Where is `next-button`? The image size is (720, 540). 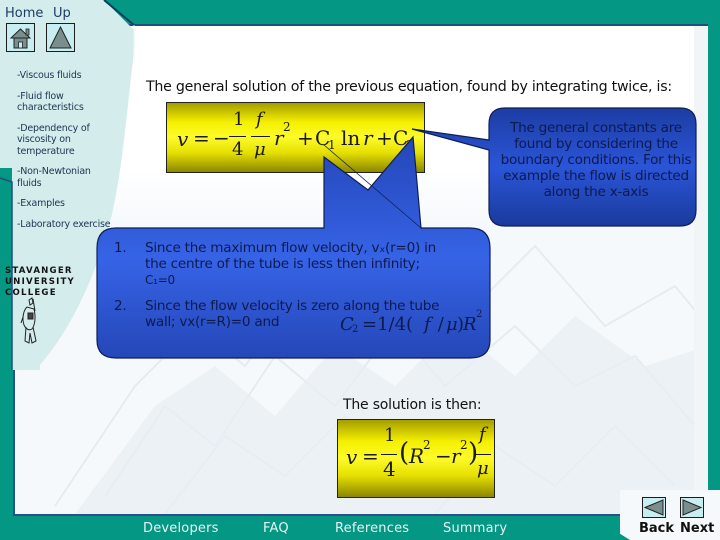 next-button is located at coordinates (692, 507).